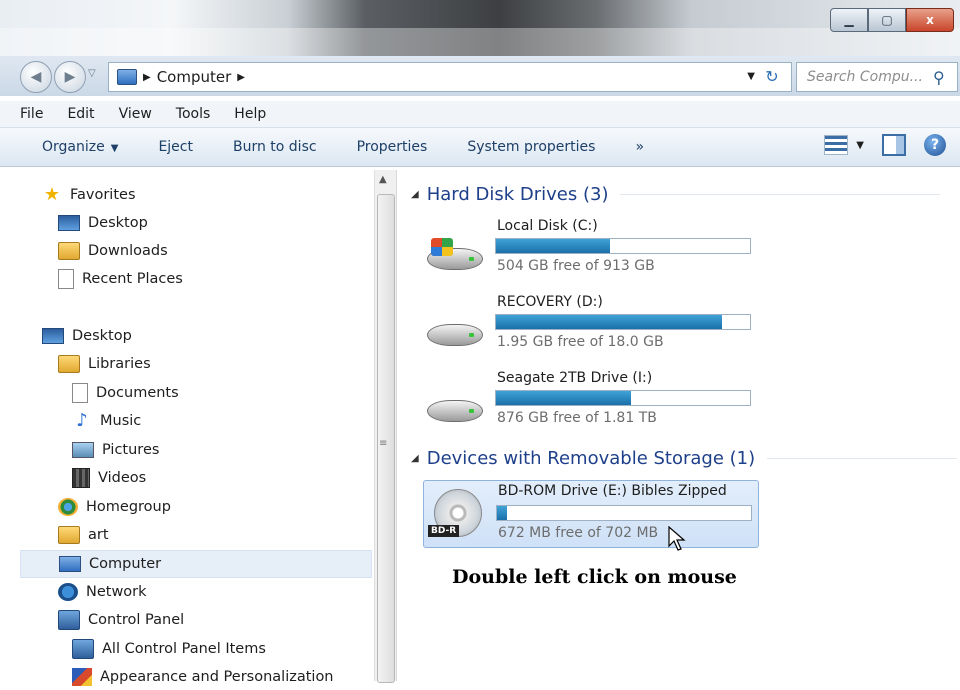  I want to click on nav-network: Network, so click(102, 592).